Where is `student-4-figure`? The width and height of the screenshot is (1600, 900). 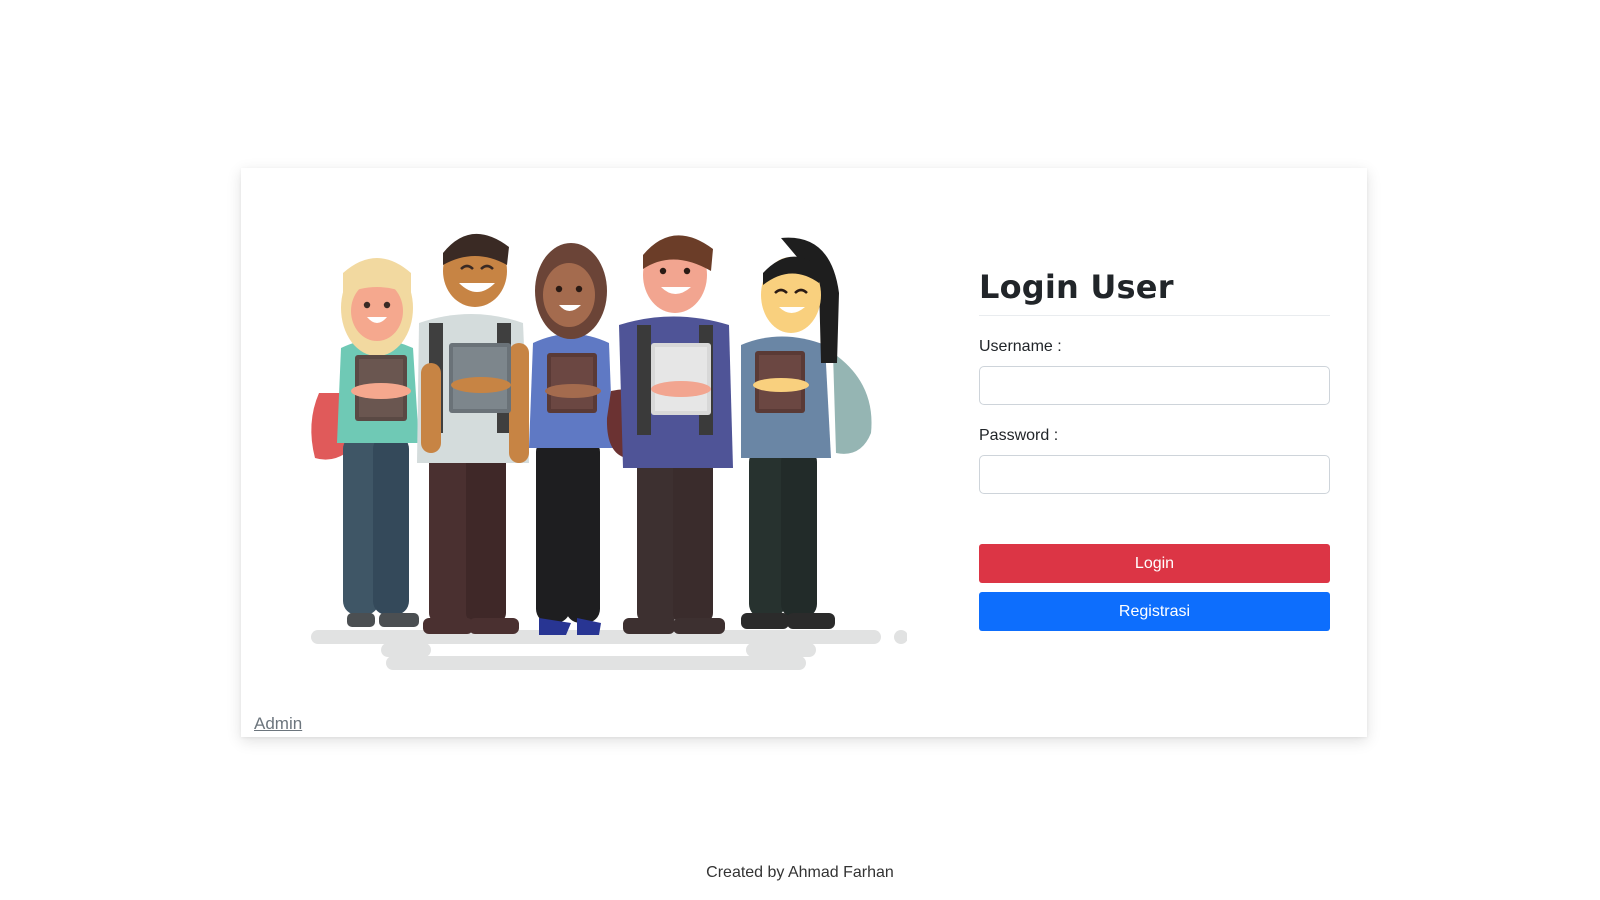 student-4-figure is located at coordinates (676, 434).